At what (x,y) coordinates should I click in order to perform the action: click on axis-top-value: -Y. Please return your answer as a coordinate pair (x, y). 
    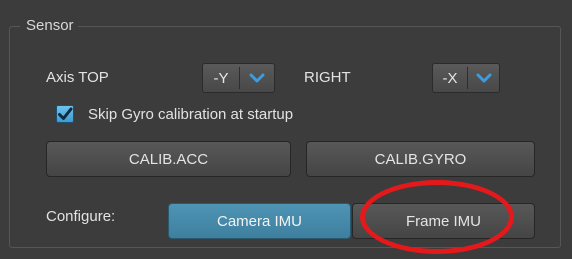
    Looking at the image, I should click on (221, 78).